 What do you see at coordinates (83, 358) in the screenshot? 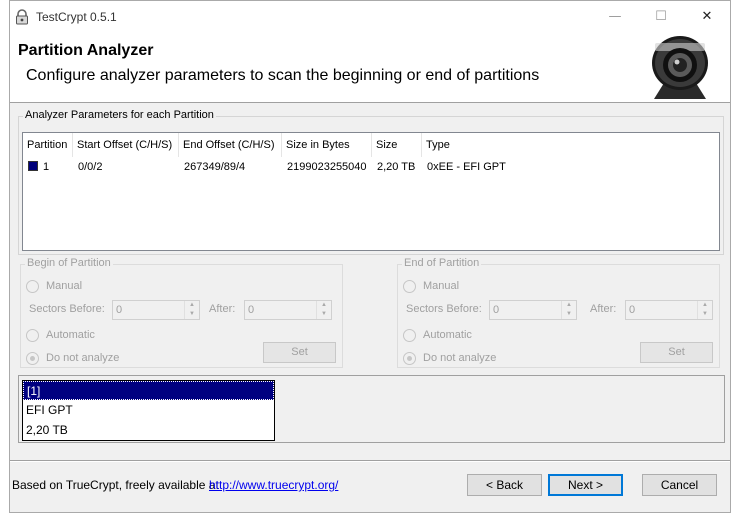
I see `begin-dont-analyze-label: Do not analyze` at bounding box center [83, 358].